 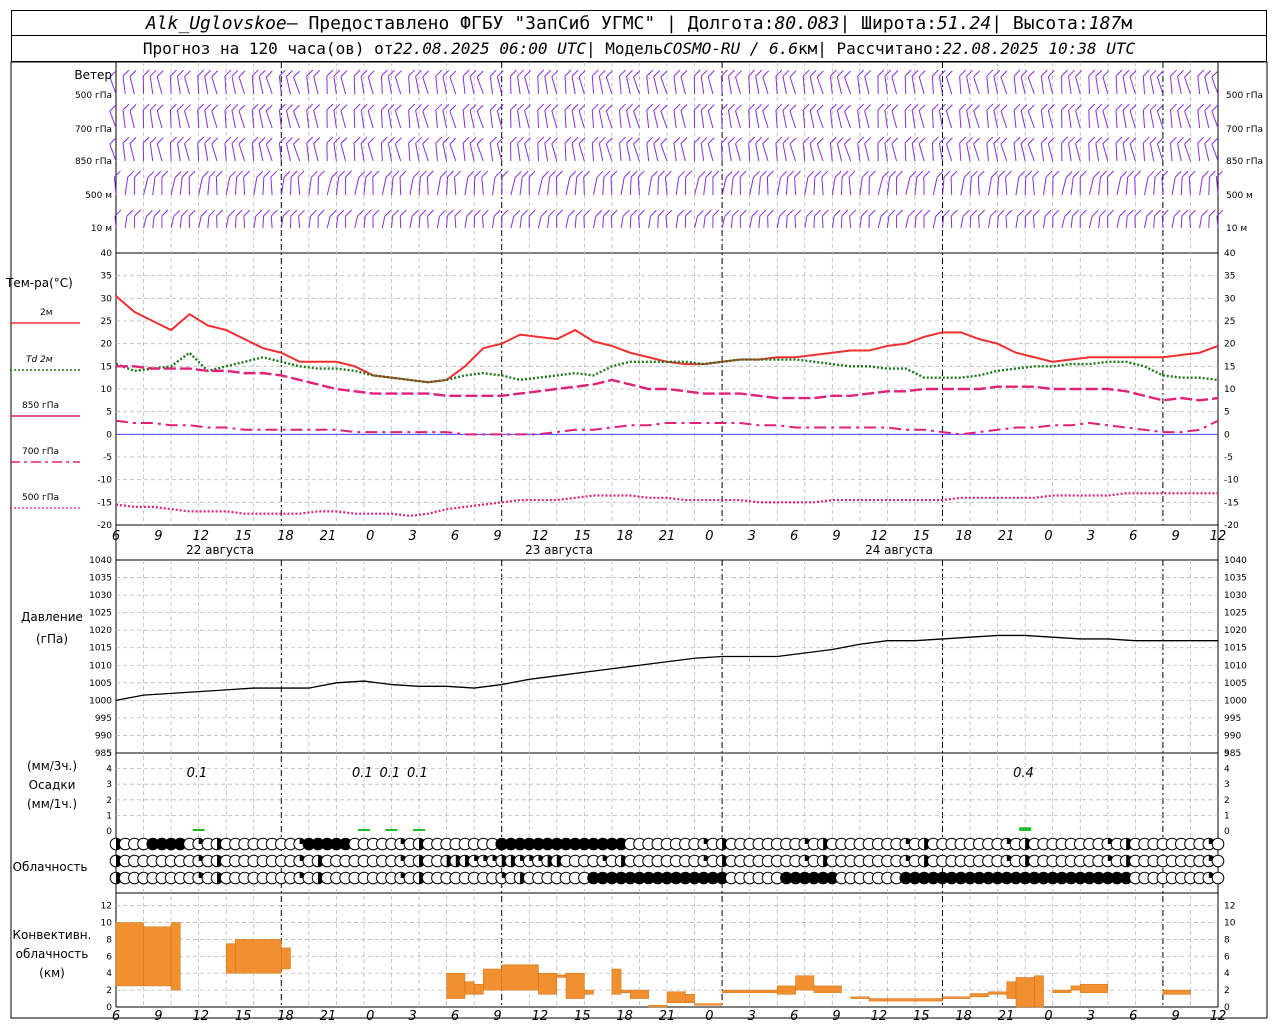 What do you see at coordinates (417, 773) in the screenshot?
I see `precip-amount-label: 0.1` at bounding box center [417, 773].